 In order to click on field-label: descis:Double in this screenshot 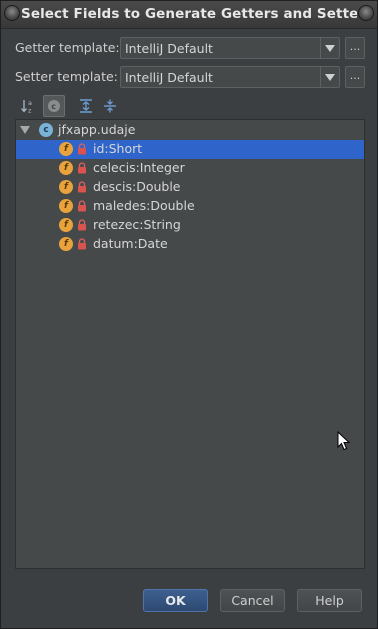, I will do `click(137, 186)`.